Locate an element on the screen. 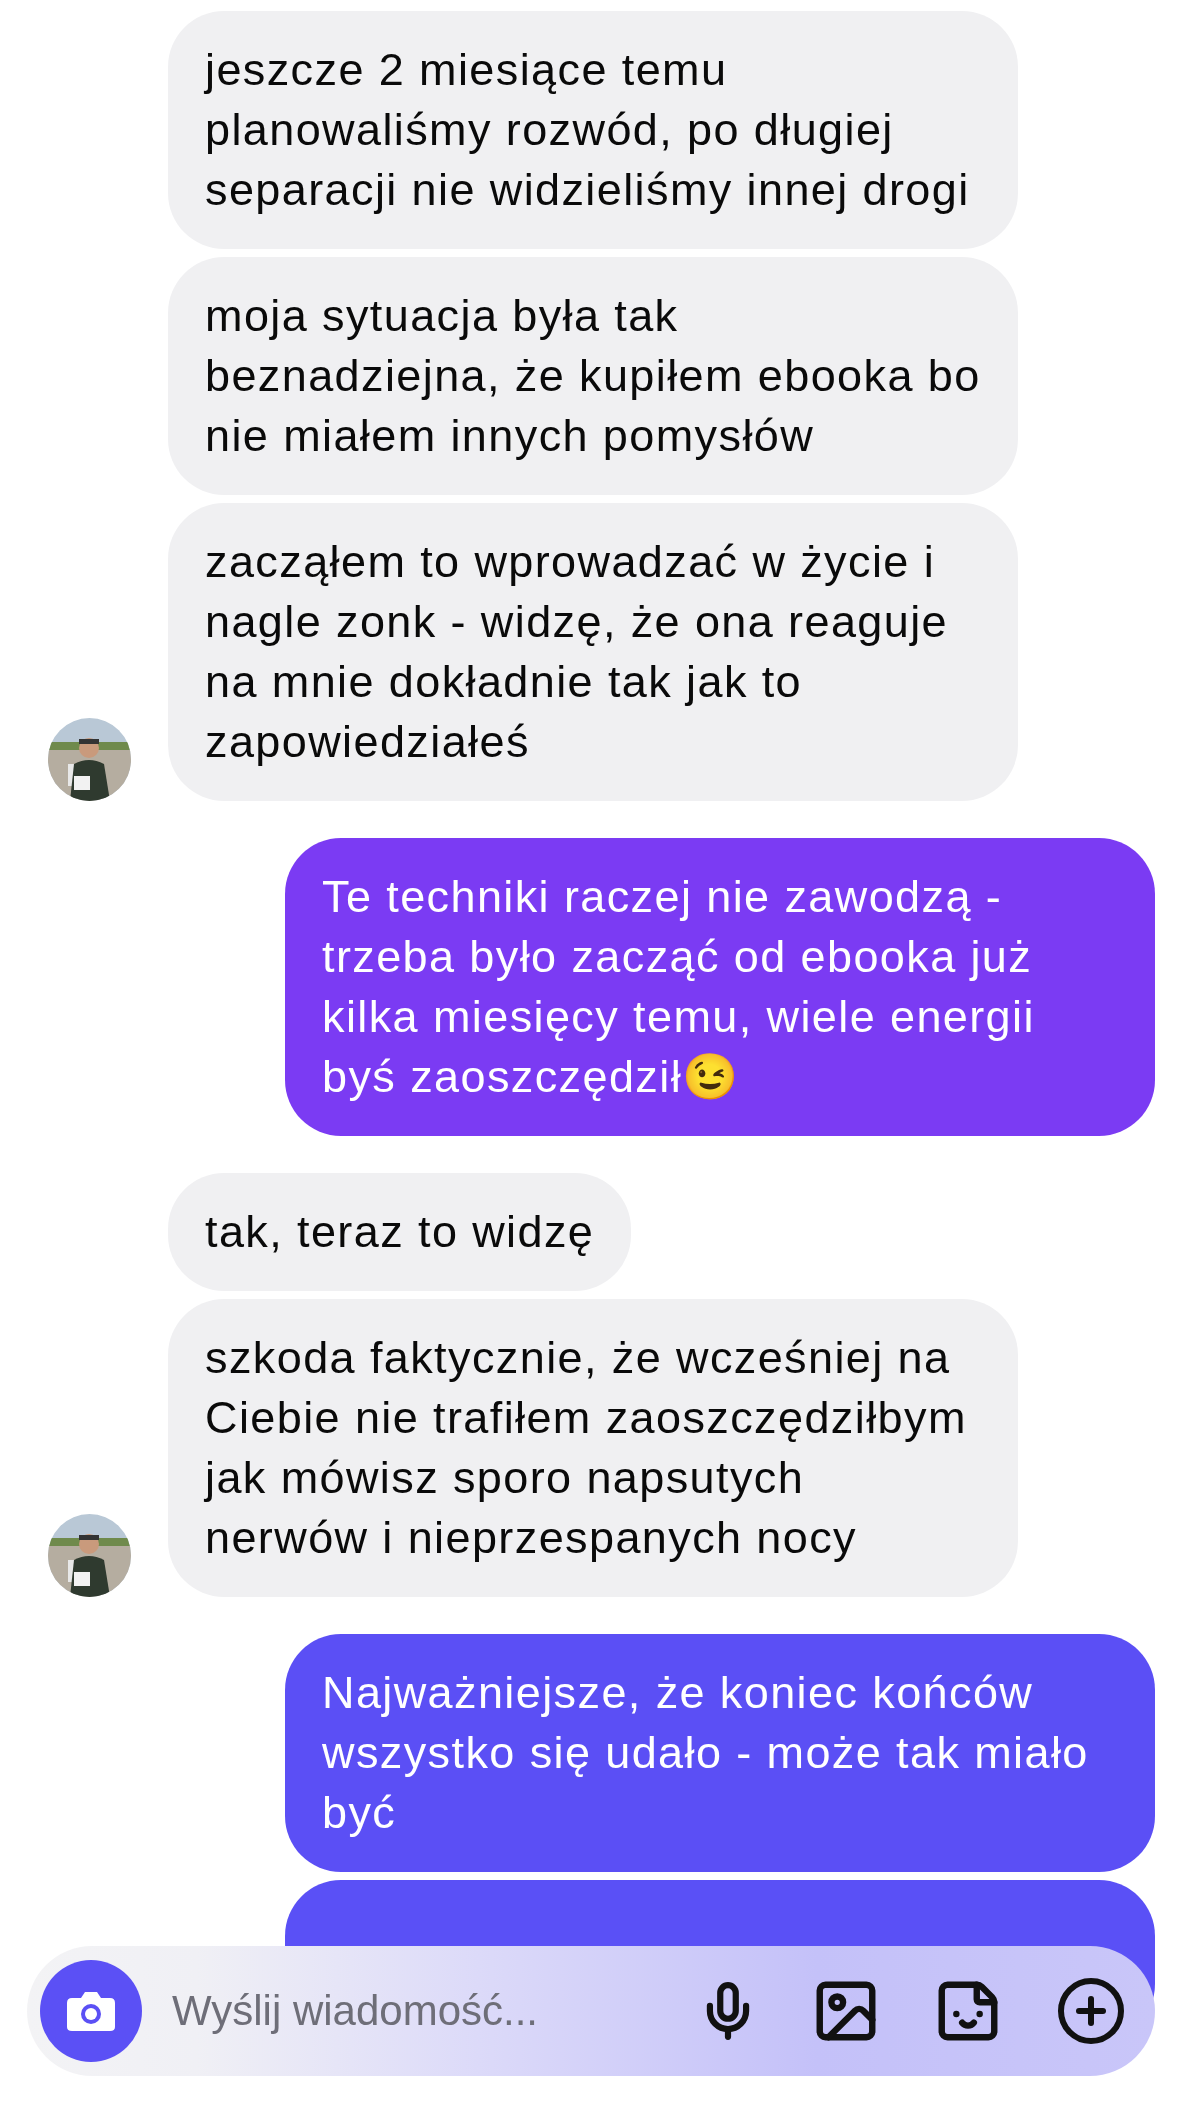  message-bubble: Te techniki raczej nie zawodzą - trzeba było zacząć od ebooka już kilka miesięcy temu, wiele energii byś zaoszczędził😉 is located at coordinates (720, 987).